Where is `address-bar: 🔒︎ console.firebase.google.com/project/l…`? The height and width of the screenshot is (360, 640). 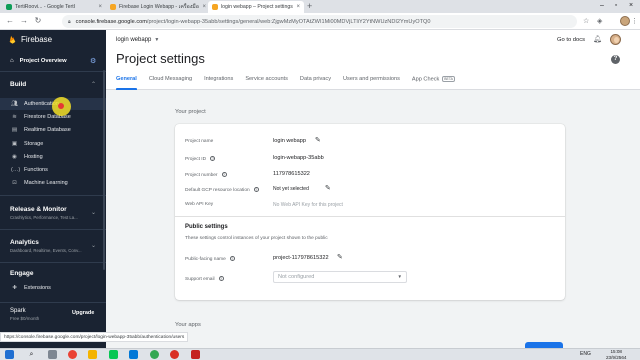 address-bar: 🔒︎ console.firebase.google.com/project/l… is located at coordinates (319, 21).